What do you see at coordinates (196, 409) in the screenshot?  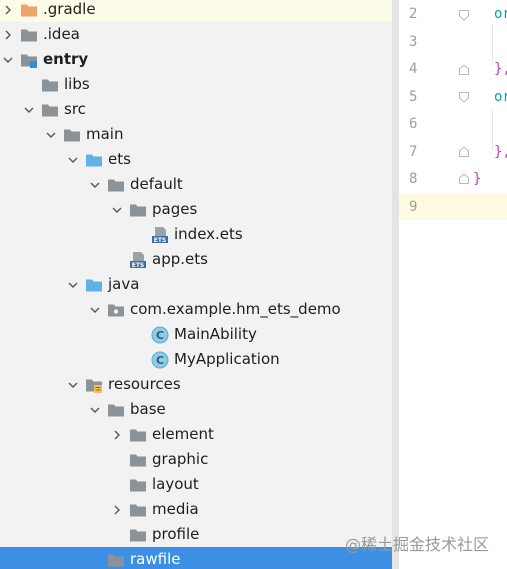 I see `tree-item-base: base` at bounding box center [196, 409].